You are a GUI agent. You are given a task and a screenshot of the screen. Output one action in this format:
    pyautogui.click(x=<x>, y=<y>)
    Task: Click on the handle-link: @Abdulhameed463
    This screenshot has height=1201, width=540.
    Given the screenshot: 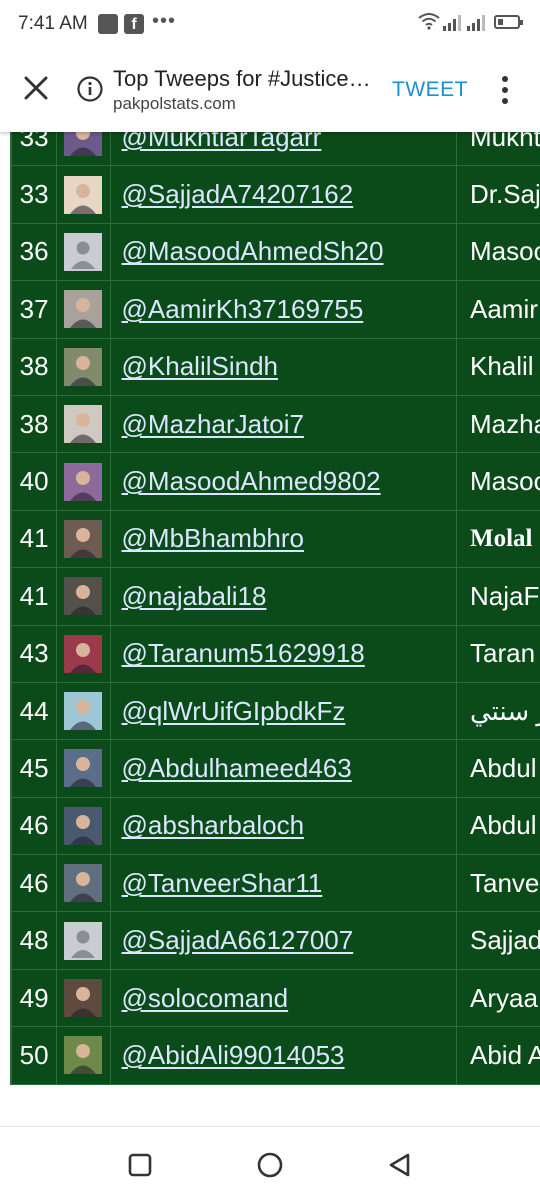 What is the action you would take?
    pyautogui.click(x=237, y=768)
    